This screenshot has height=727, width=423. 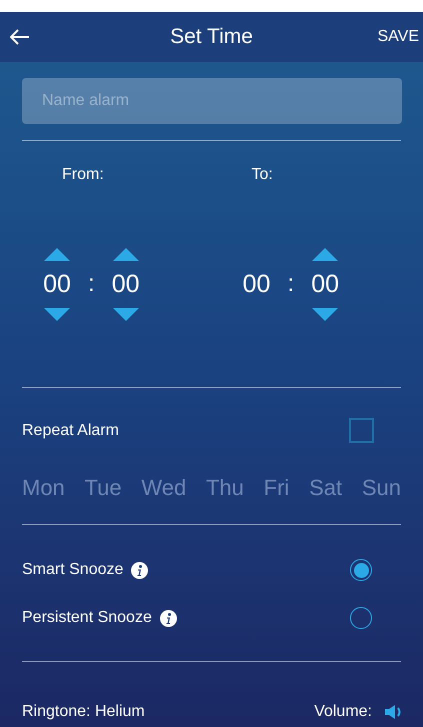 What do you see at coordinates (398, 37) in the screenshot?
I see `save-button: SAVE` at bounding box center [398, 37].